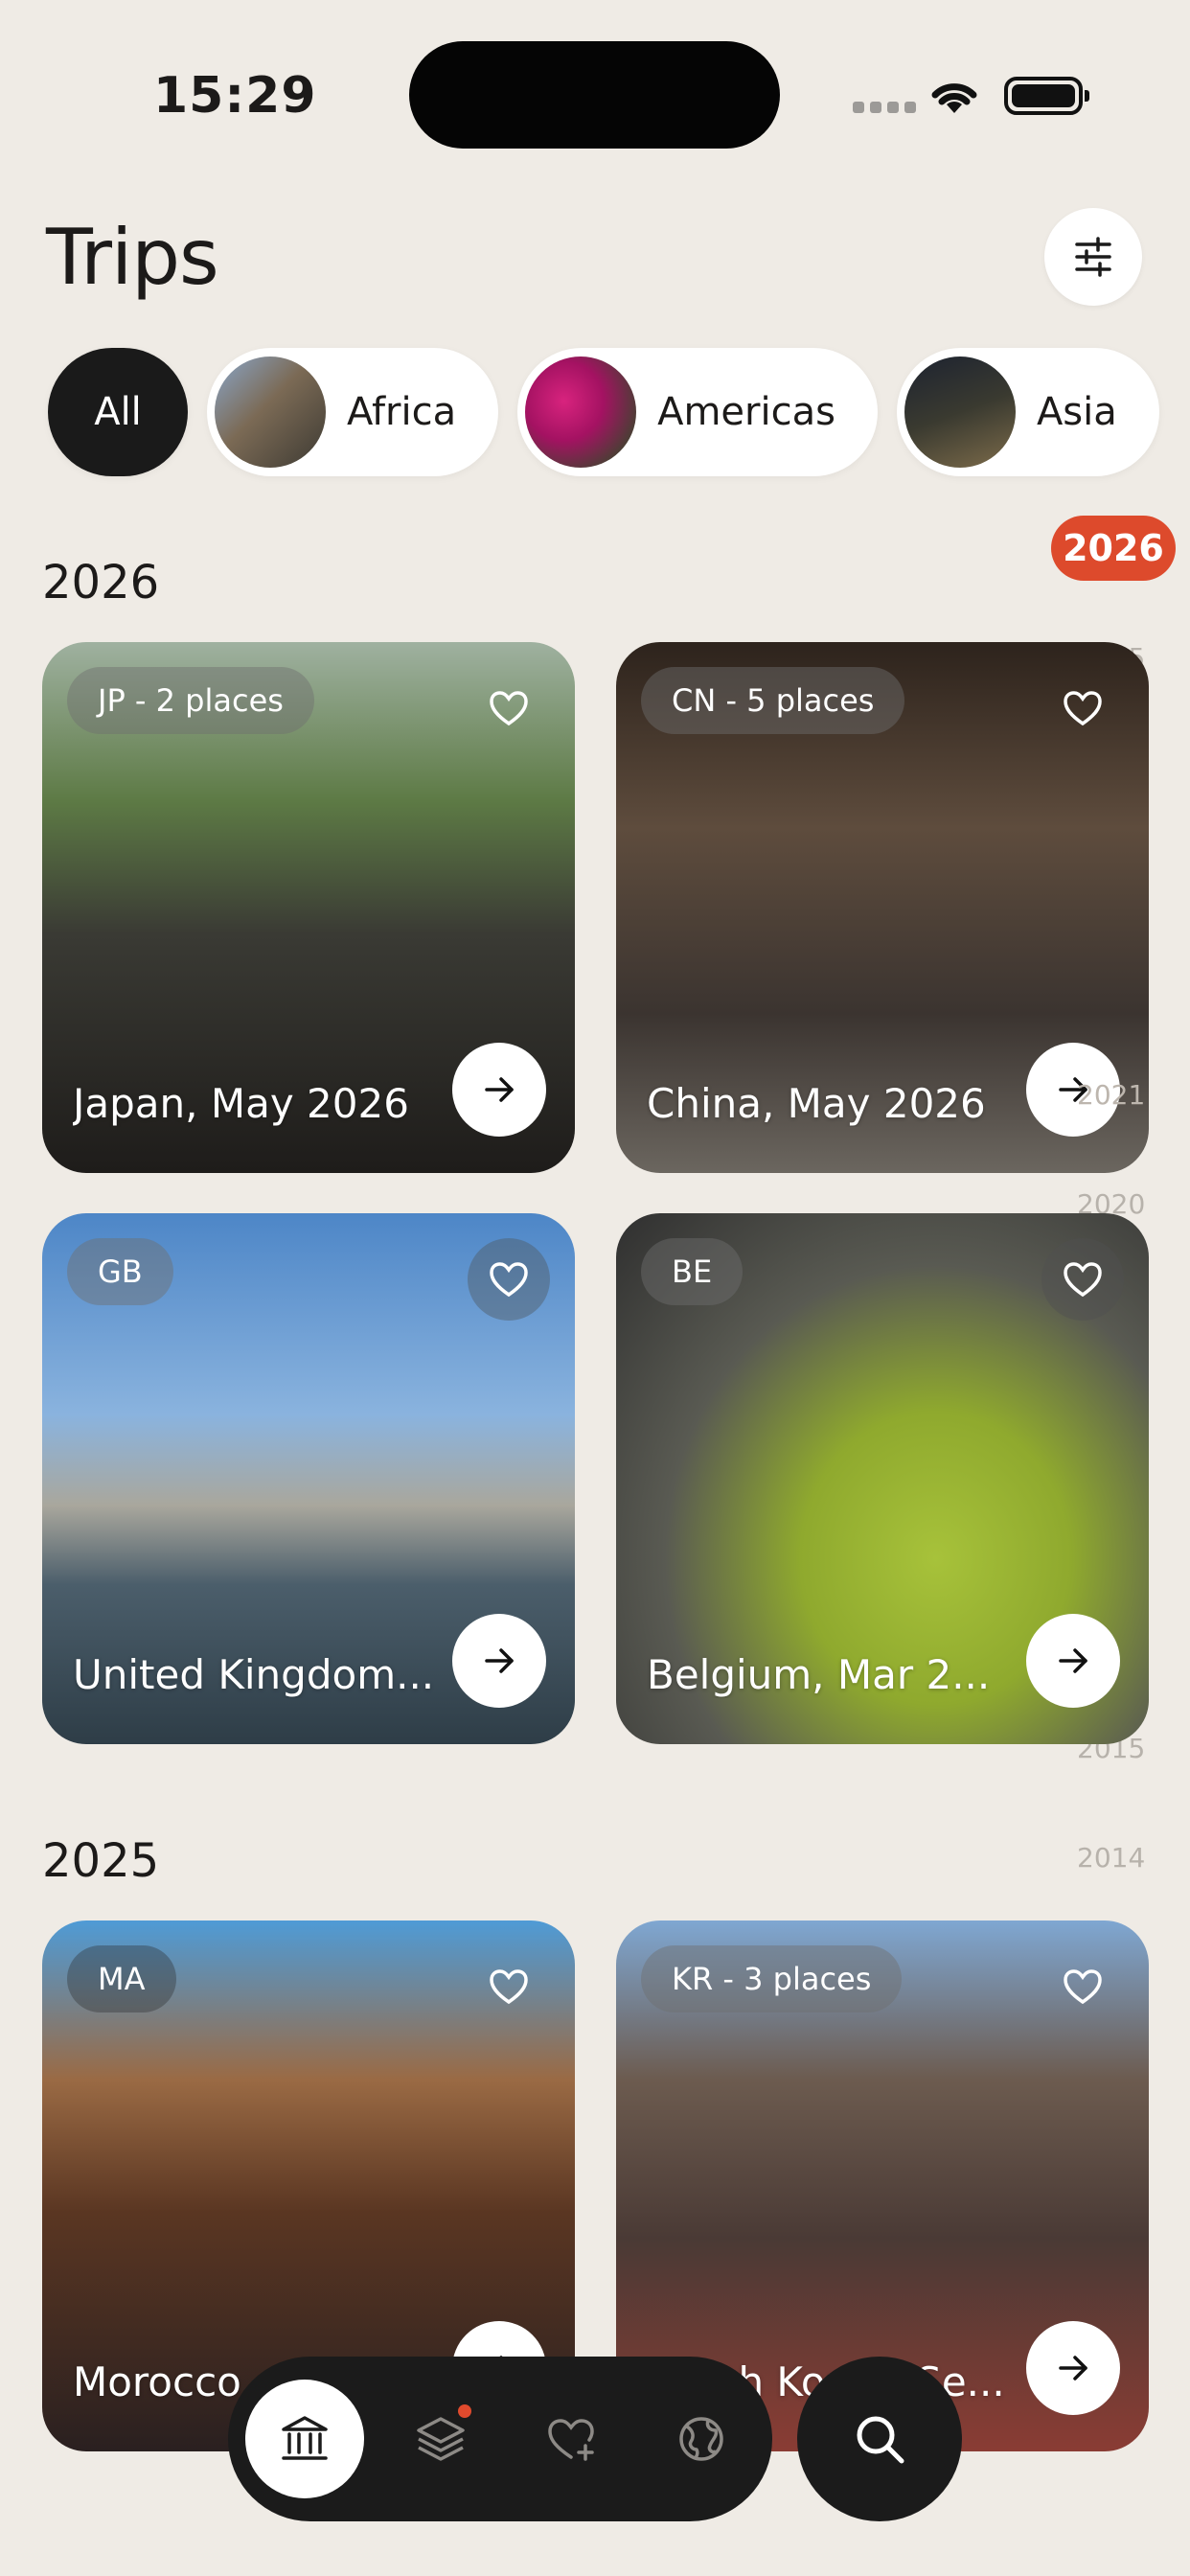  Describe the element at coordinates (594, 95) in the screenshot. I see `dynamic-island` at that location.